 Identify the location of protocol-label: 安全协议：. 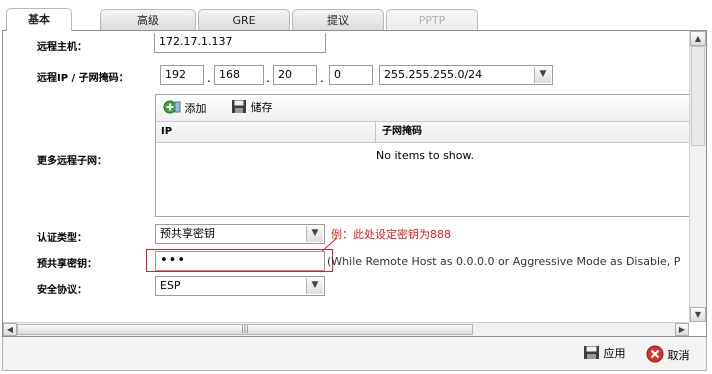
(62, 290).